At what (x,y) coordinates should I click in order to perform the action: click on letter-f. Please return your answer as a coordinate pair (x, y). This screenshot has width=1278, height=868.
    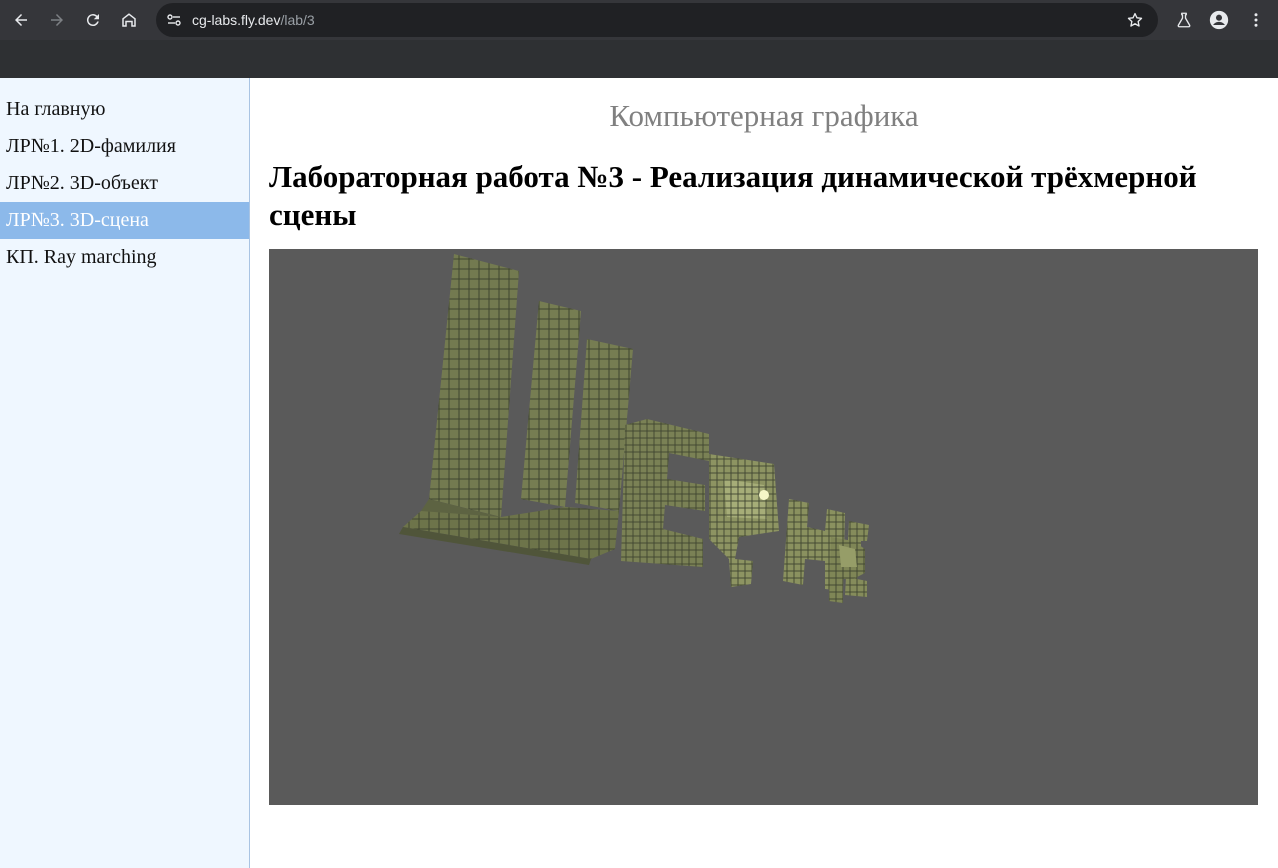
    Looking at the image, I should click on (744, 520).